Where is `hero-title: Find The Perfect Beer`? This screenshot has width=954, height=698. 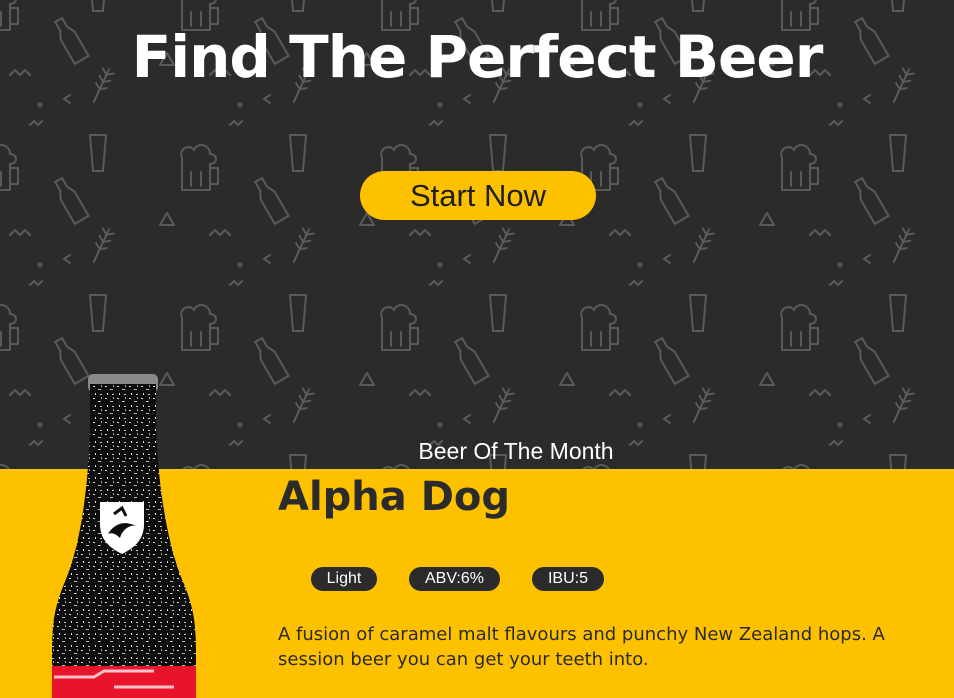 hero-title: Find The Perfect Beer is located at coordinates (477, 57).